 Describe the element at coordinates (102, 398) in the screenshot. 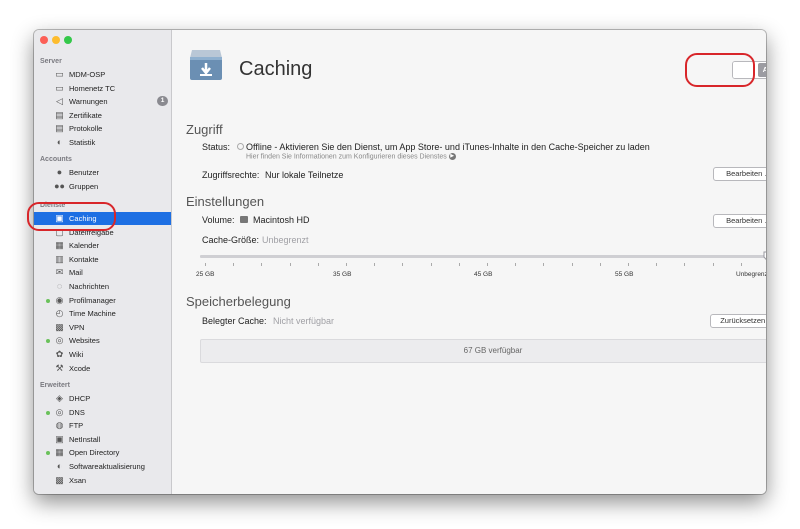

I see `sidebar-item-dhcp: ◈ DHCP` at that location.